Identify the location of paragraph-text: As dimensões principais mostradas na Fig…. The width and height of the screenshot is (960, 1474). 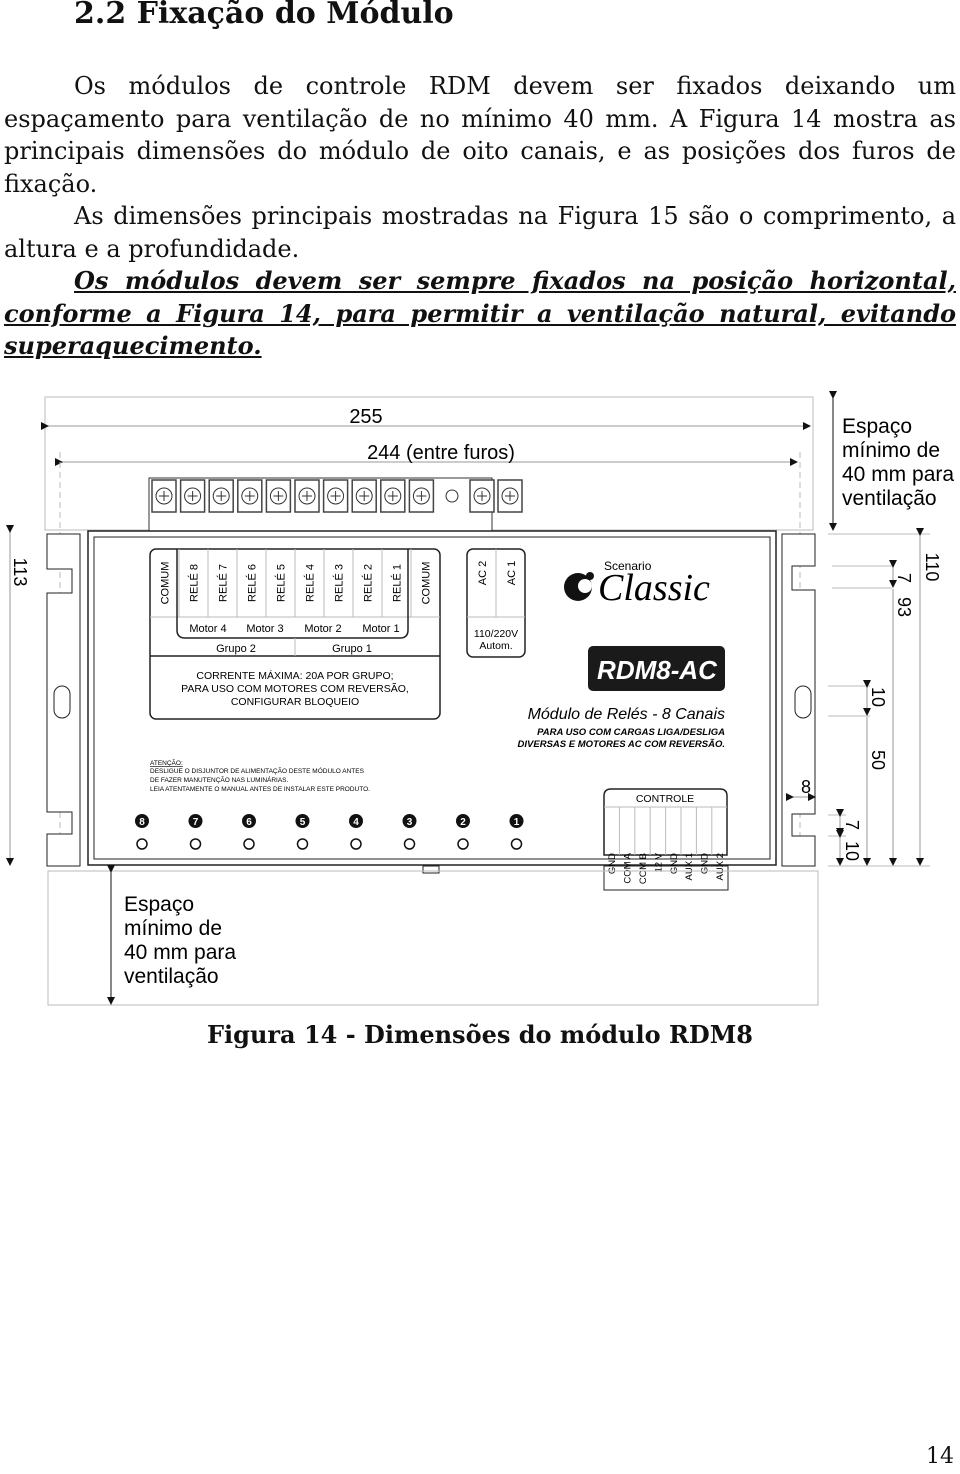
(480, 232).